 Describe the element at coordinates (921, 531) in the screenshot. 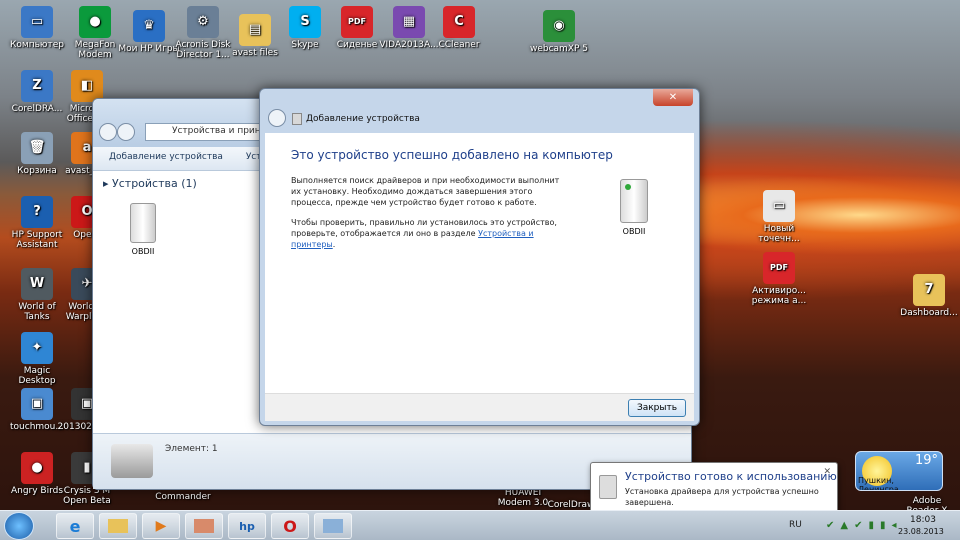

I see `clock-date: 23.08.2013` at that location.